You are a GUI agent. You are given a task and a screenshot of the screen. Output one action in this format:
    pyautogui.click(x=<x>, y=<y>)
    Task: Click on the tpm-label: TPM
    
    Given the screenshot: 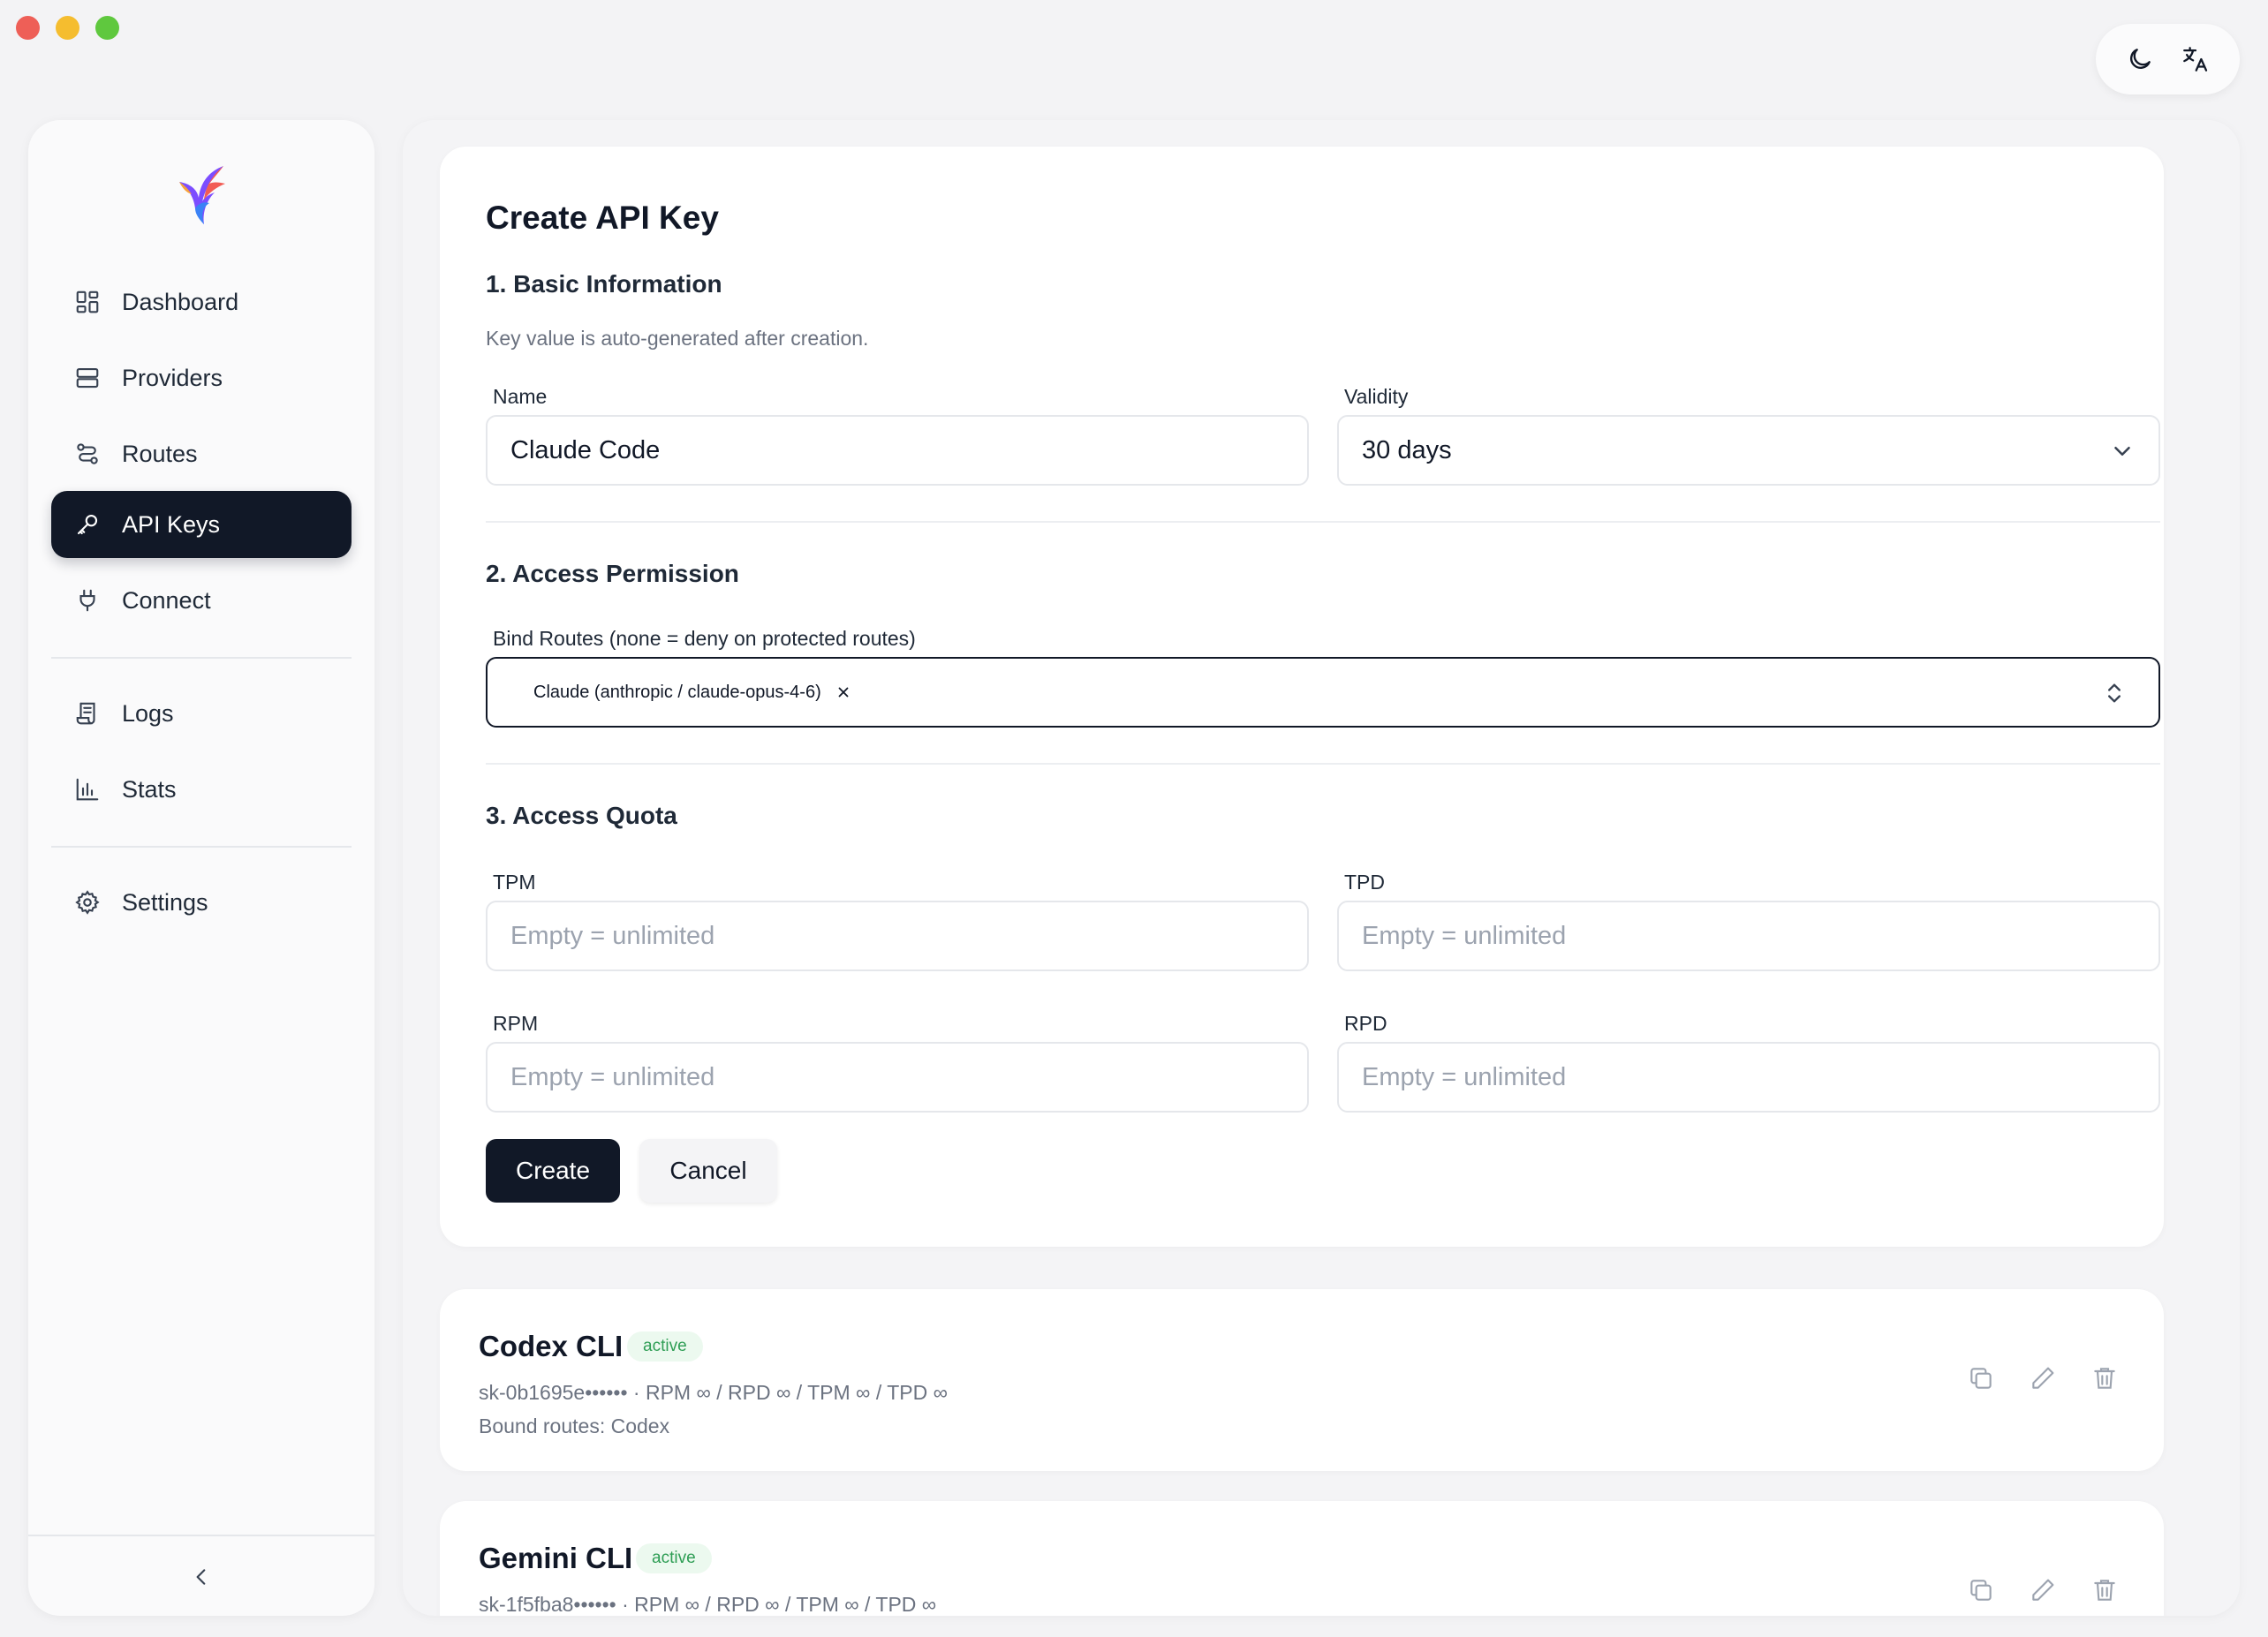 What is the action you would take?
    pyautogui.click(x=514, y=882)
    